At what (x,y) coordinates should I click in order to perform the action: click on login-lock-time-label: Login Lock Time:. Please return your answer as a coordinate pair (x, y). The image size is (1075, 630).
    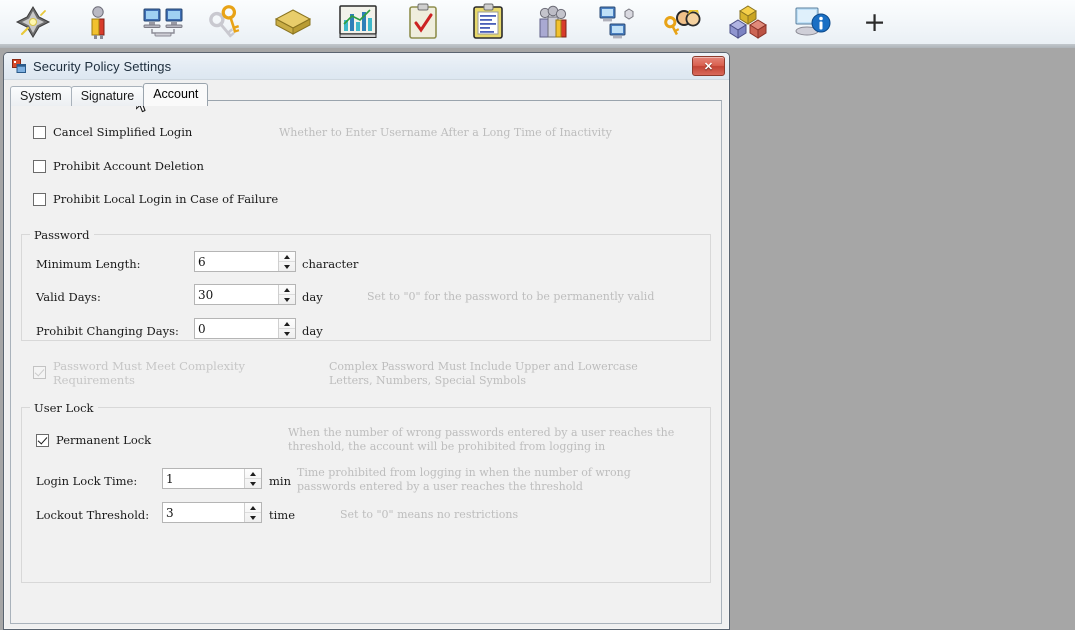
    Looking at the image, I should click on (87, 481).